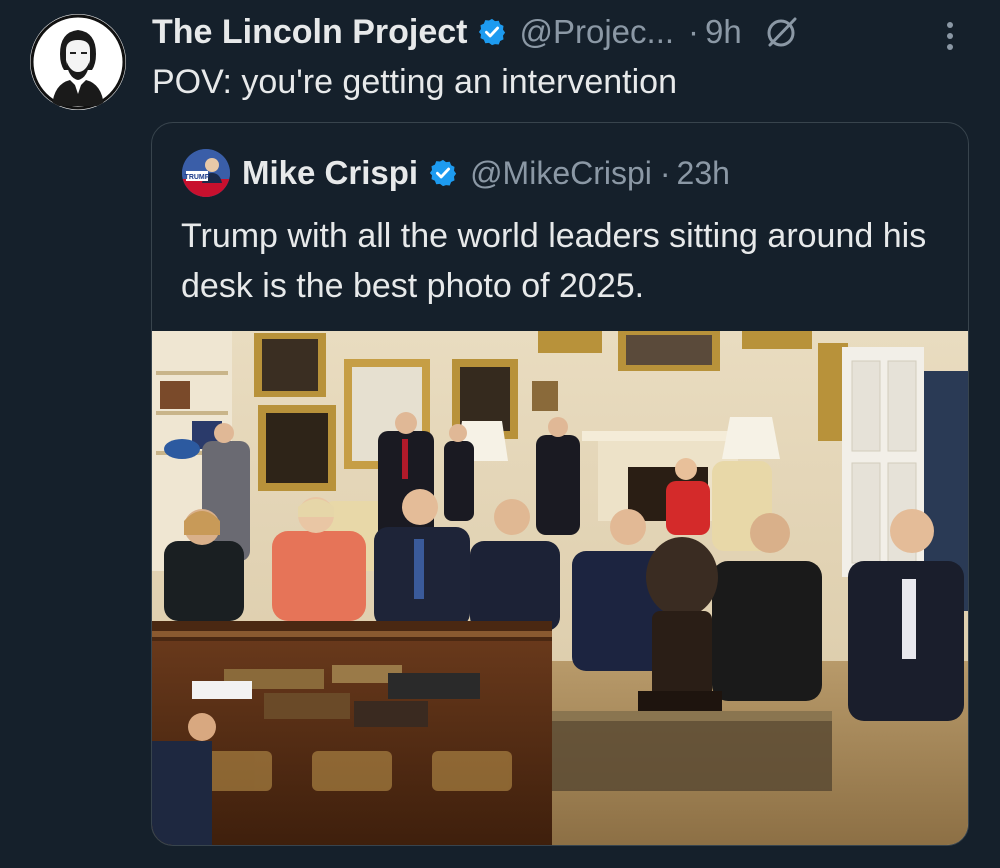  Describe the element at coordinates (703, 173) in the screenshot. I see `quoted-tweet-timestamp: 23h` at that location.